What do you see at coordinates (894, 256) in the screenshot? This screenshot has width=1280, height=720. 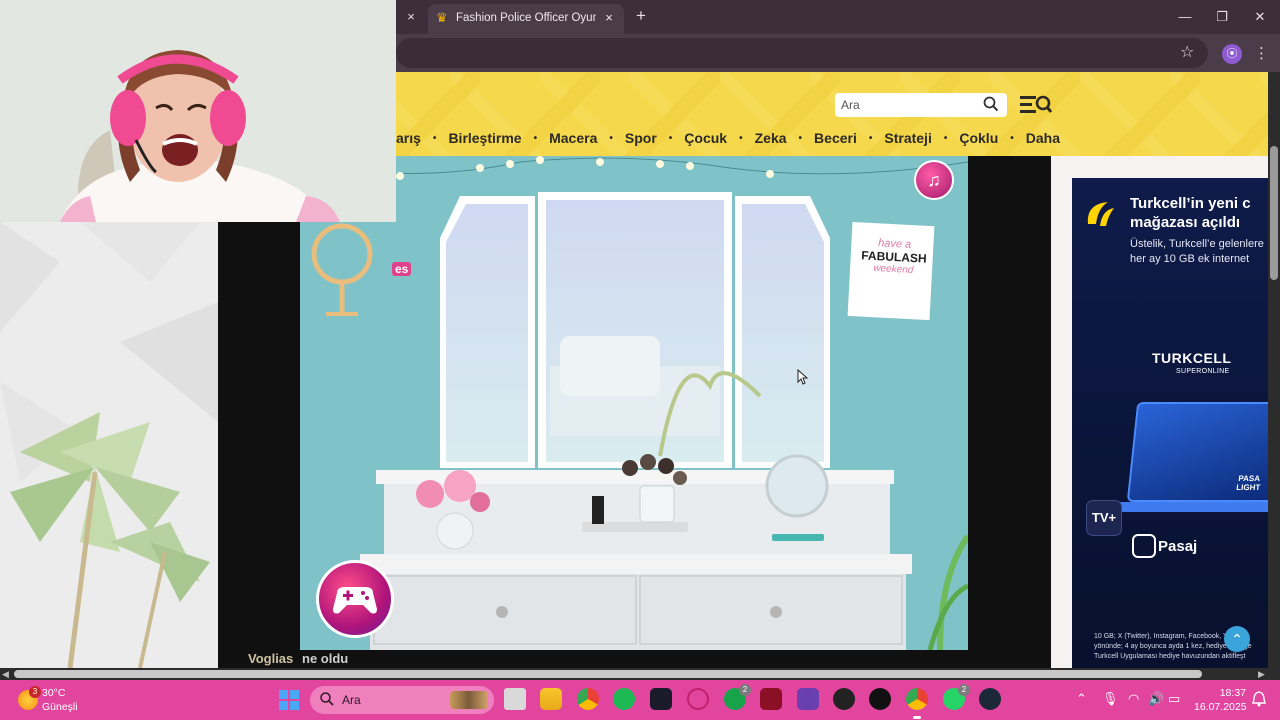 I see `poster-text: have a FABULASH weekend` at bounding box center [894, 256].